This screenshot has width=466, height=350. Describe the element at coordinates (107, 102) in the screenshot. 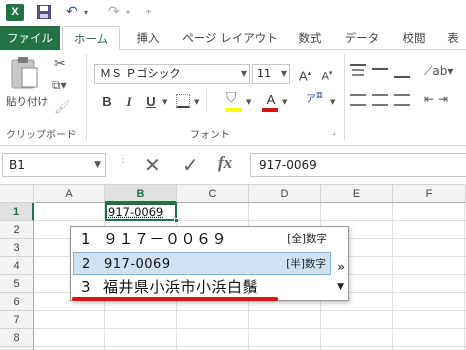

I see `bold-button: B` at that location.